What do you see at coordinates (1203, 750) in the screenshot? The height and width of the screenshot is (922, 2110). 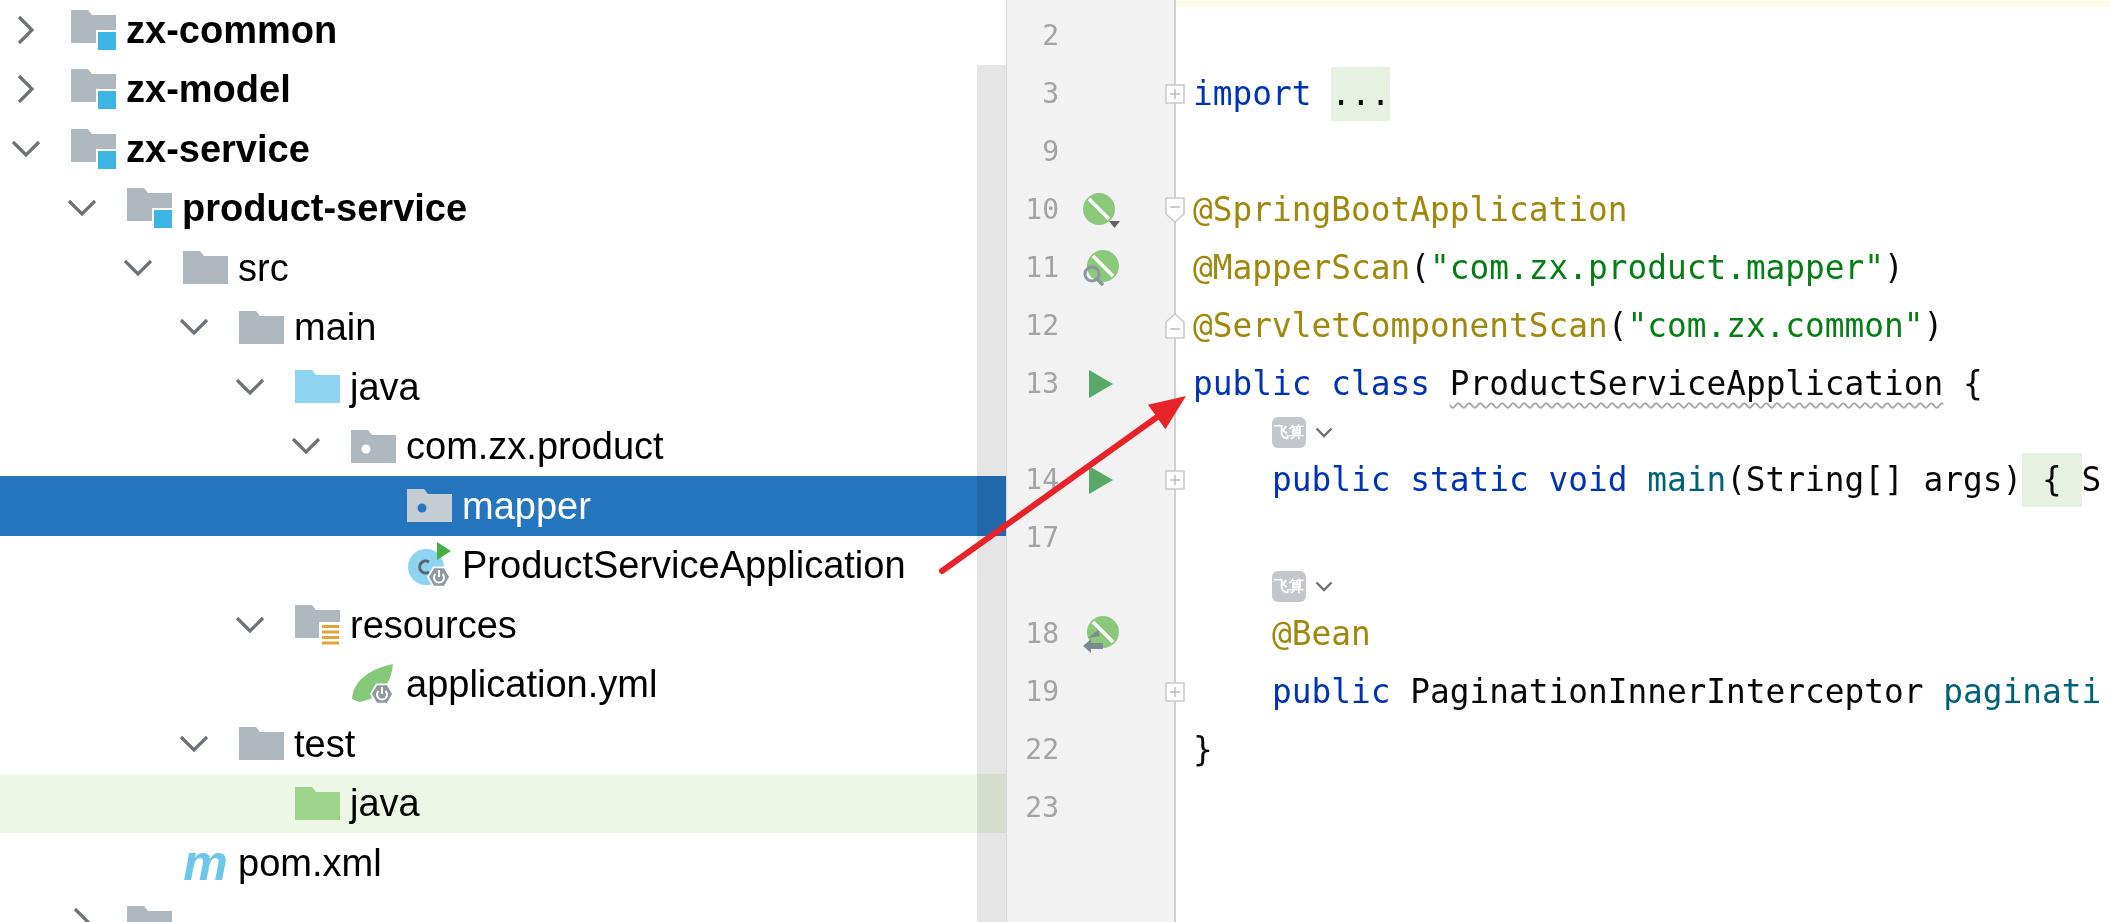 I see `code-line: }` at bounding box center [1203, 750].